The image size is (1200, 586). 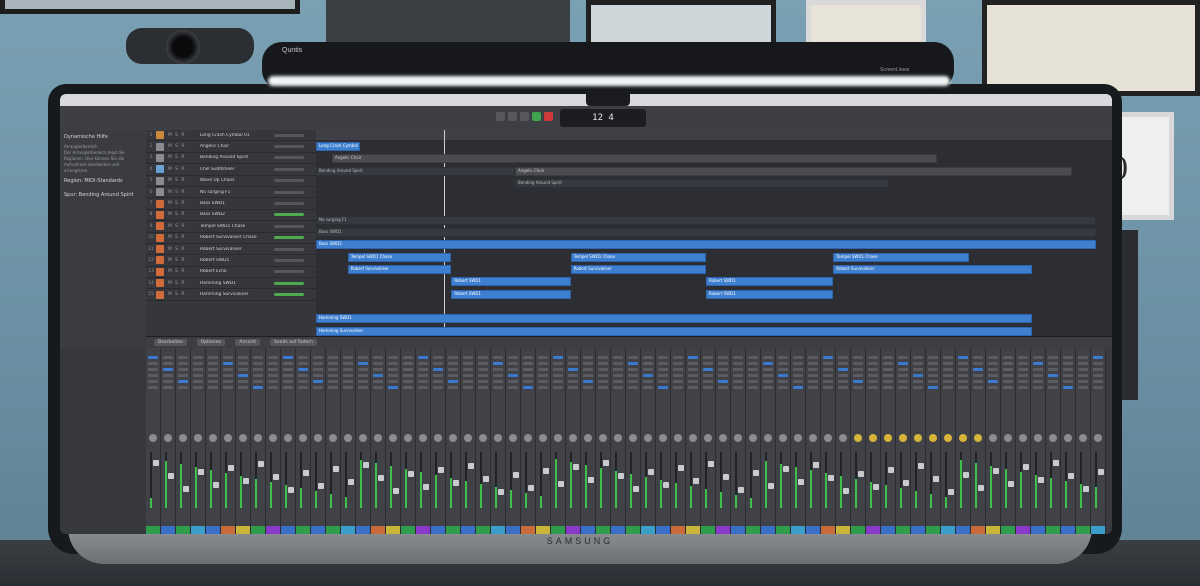 I want to click on region: Robert SWD1, so click(x=770, y=282).